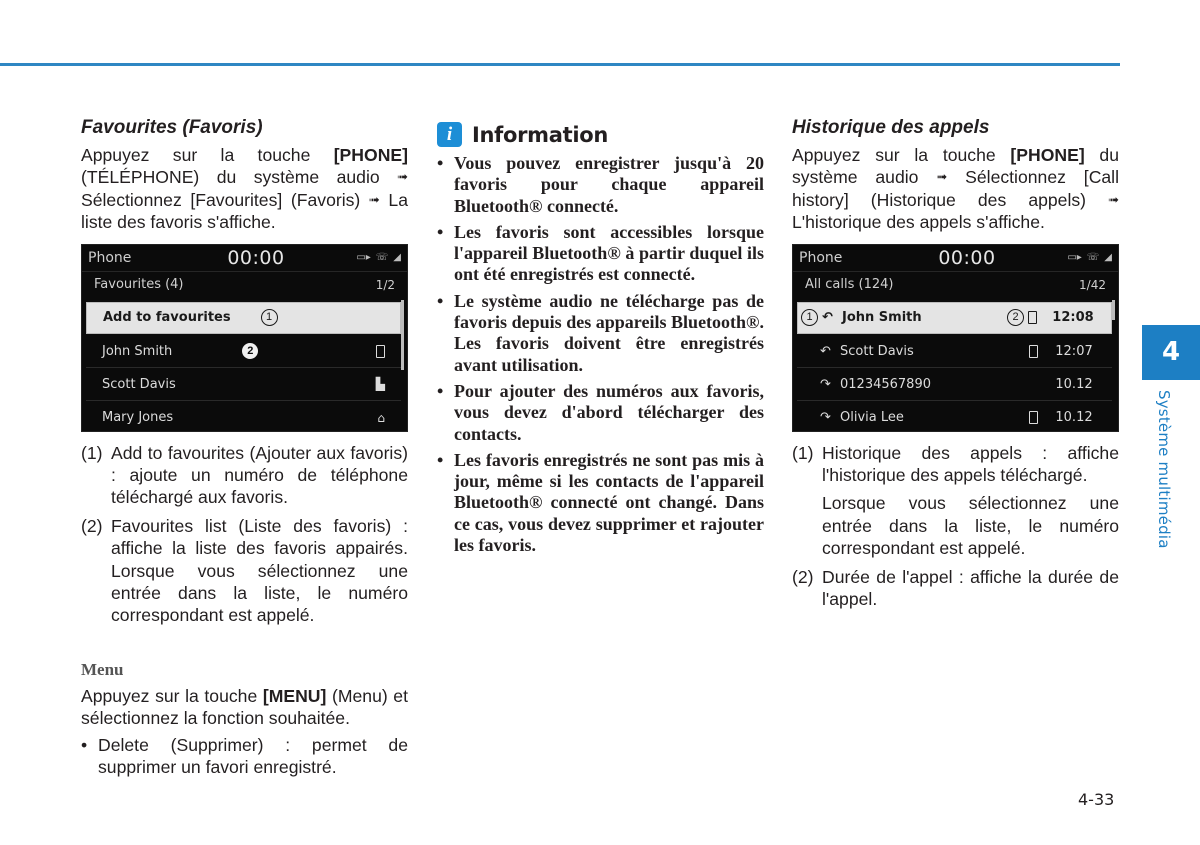  I want to click on call-history-item: ↶ Scott Davis 12:07, so click(954, 352).